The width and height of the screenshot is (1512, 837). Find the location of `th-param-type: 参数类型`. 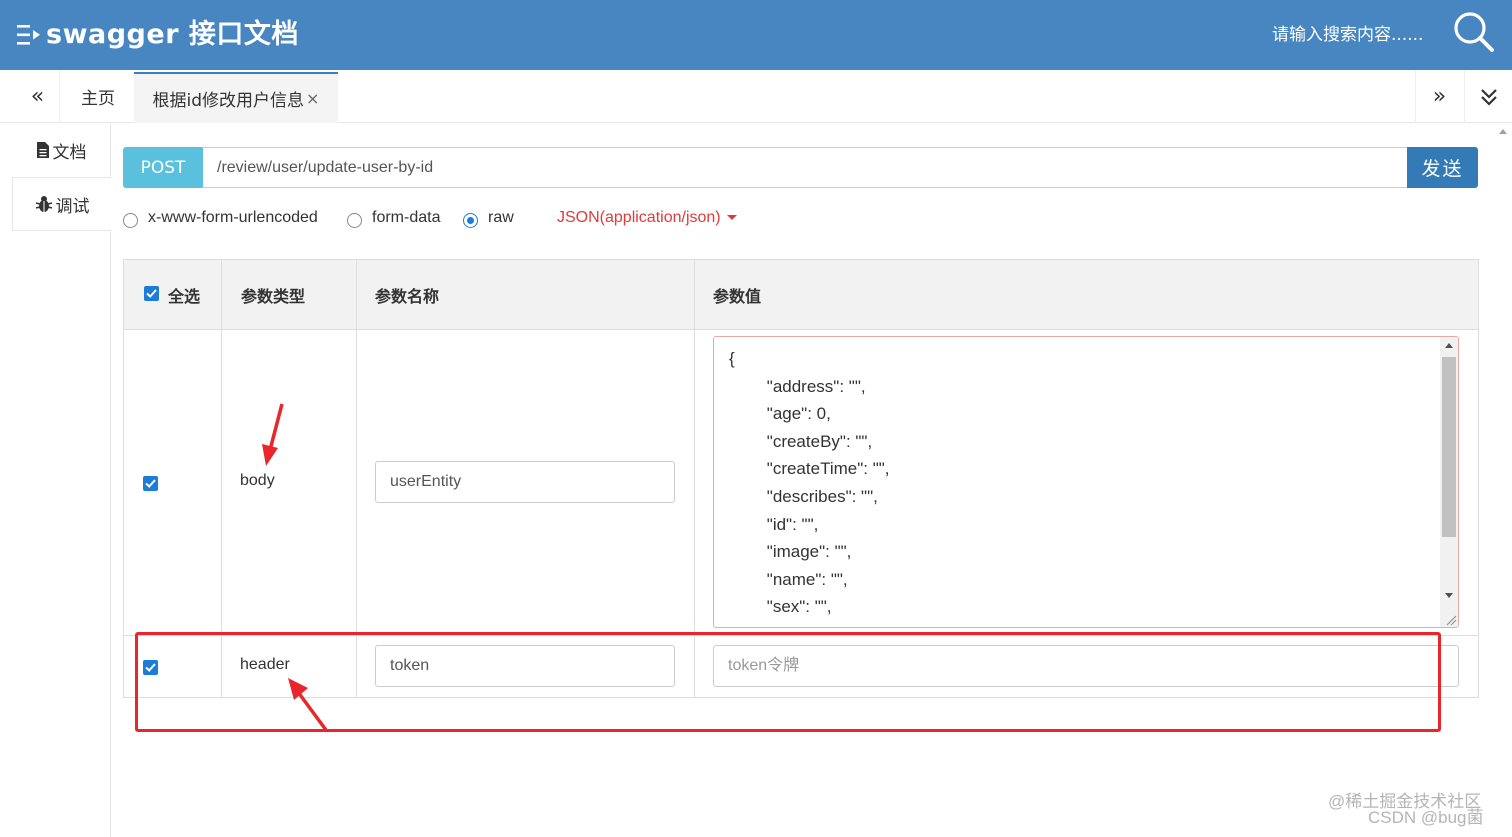

th-param-type: 参数类型 is located at coordinates (273, 296).